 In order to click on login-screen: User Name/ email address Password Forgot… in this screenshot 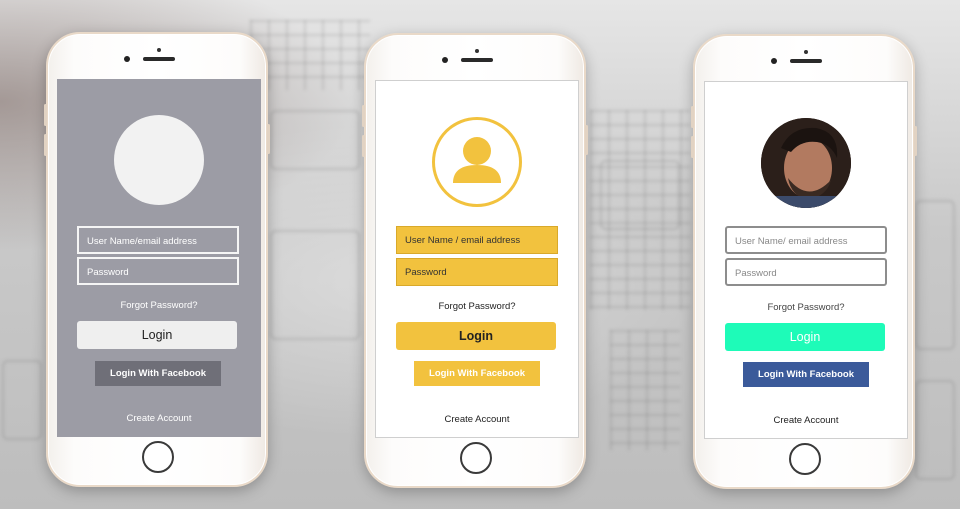, I will do `click(806, 260)`.